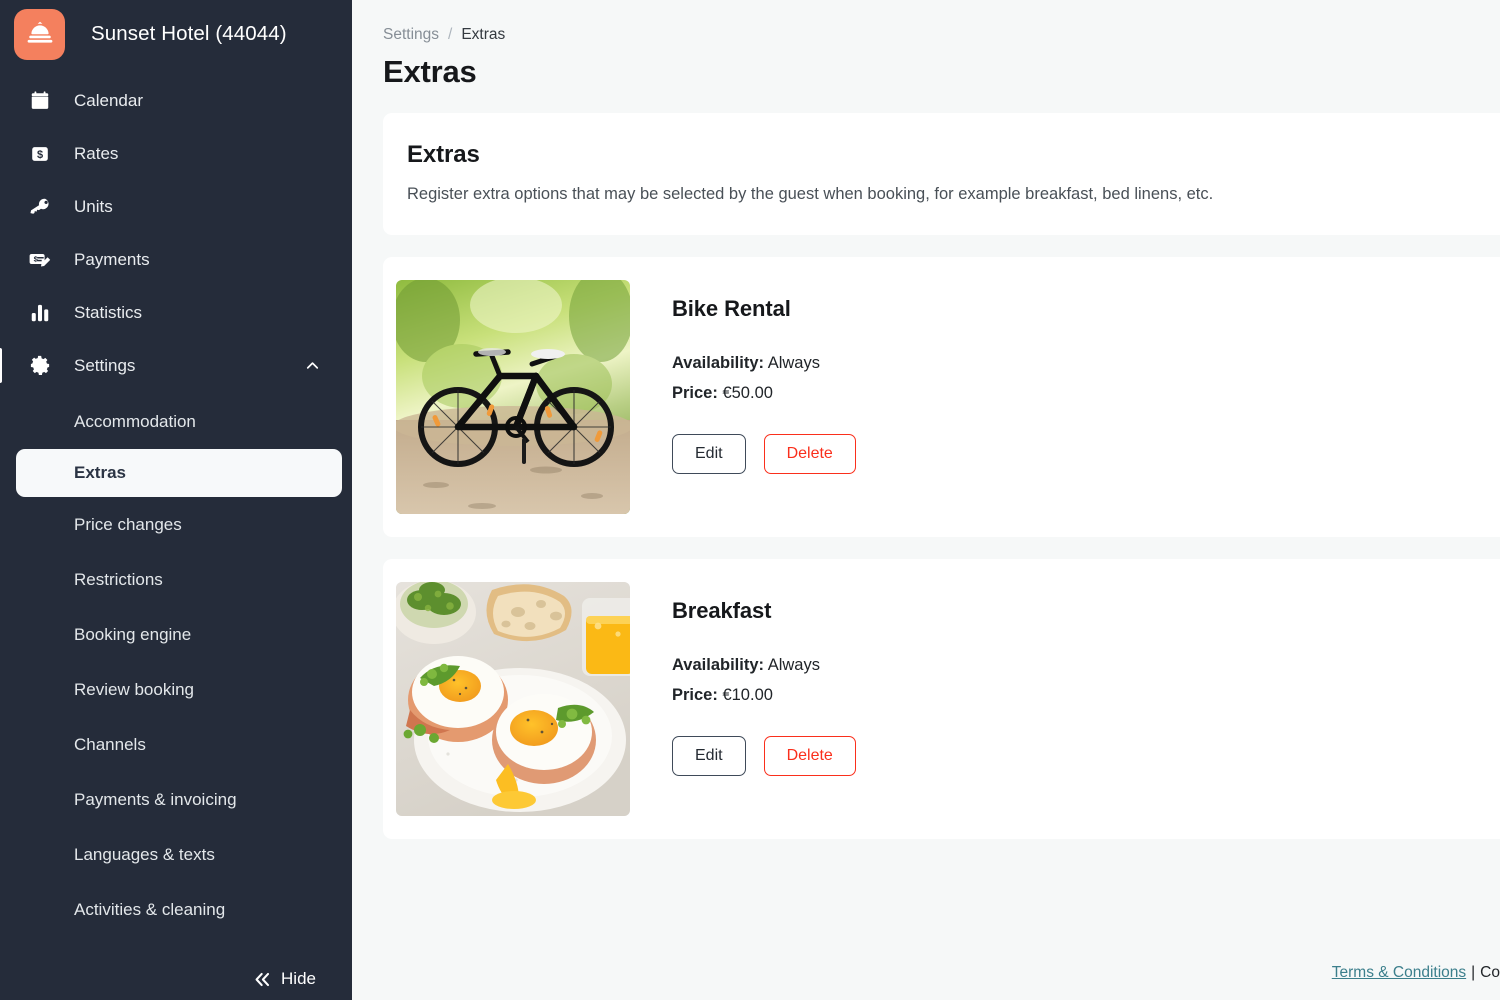 This screenshot has width=1500, height=1000. I want to click on sidebar-item-label: Units, so click(93, 206).